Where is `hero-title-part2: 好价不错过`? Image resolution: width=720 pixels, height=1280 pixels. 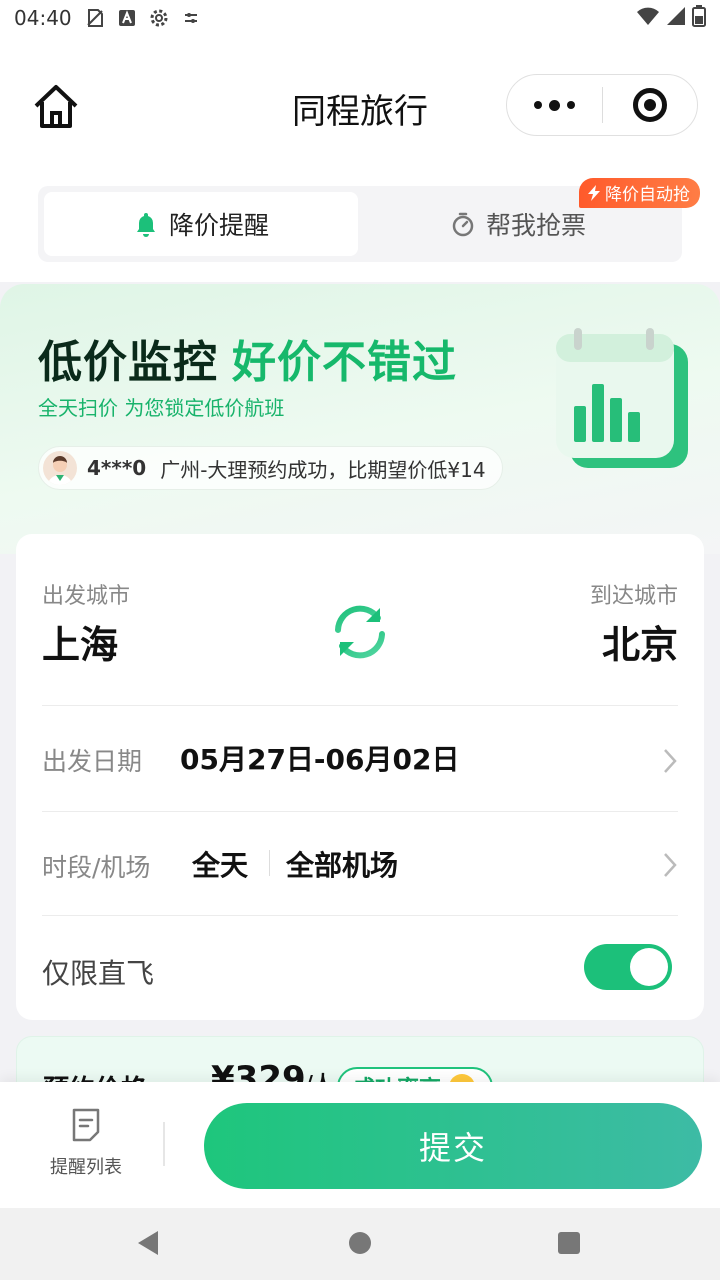
hero-title-part2: 好价不错过 is located at coordinates (344, 362).